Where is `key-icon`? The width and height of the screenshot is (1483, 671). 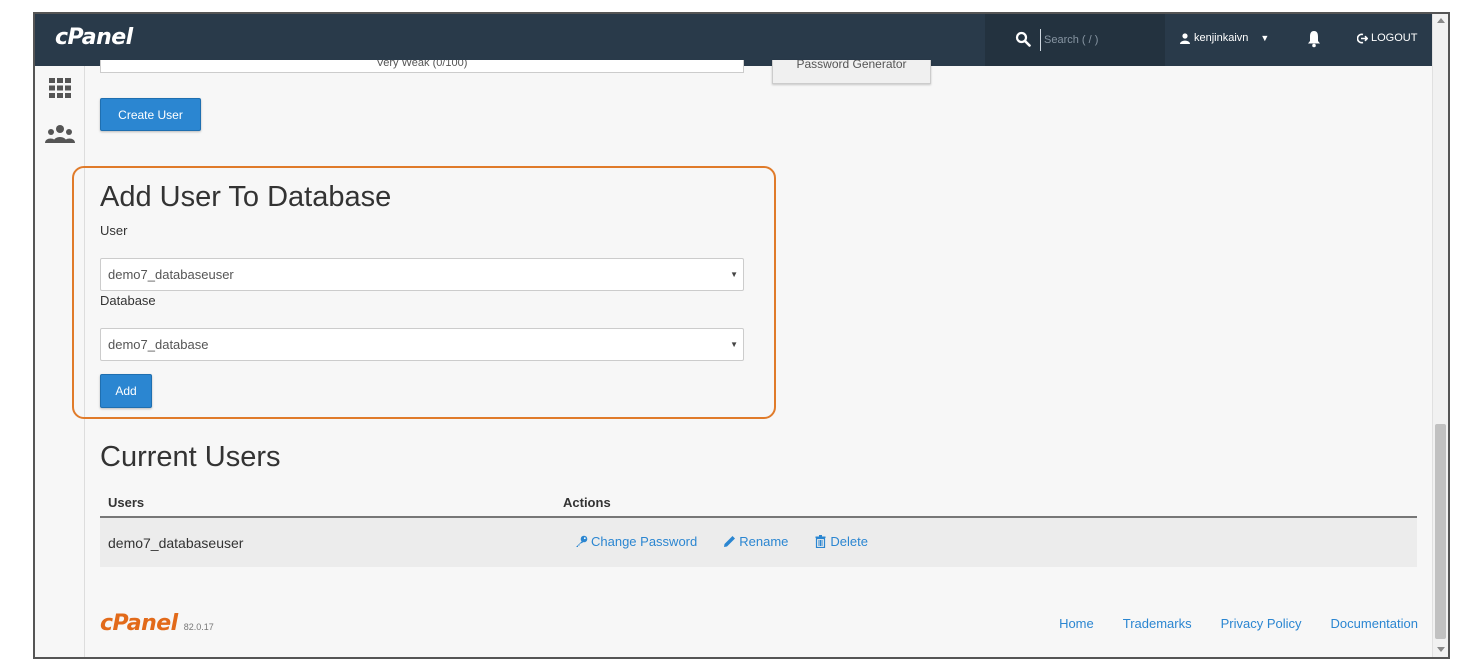
key-icon is located at coordinates (582, 541).